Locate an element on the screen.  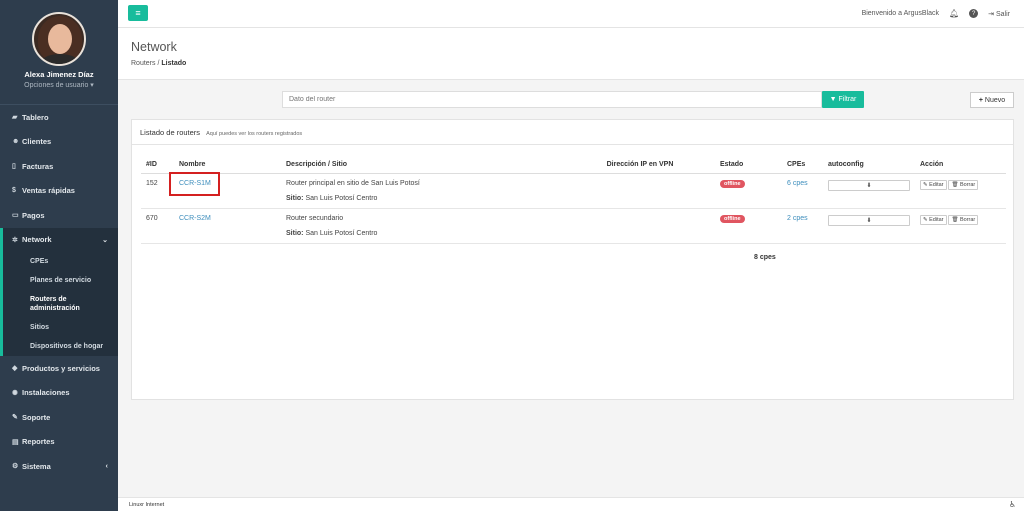
help-icon: ? is located at coordinates (974, 13).